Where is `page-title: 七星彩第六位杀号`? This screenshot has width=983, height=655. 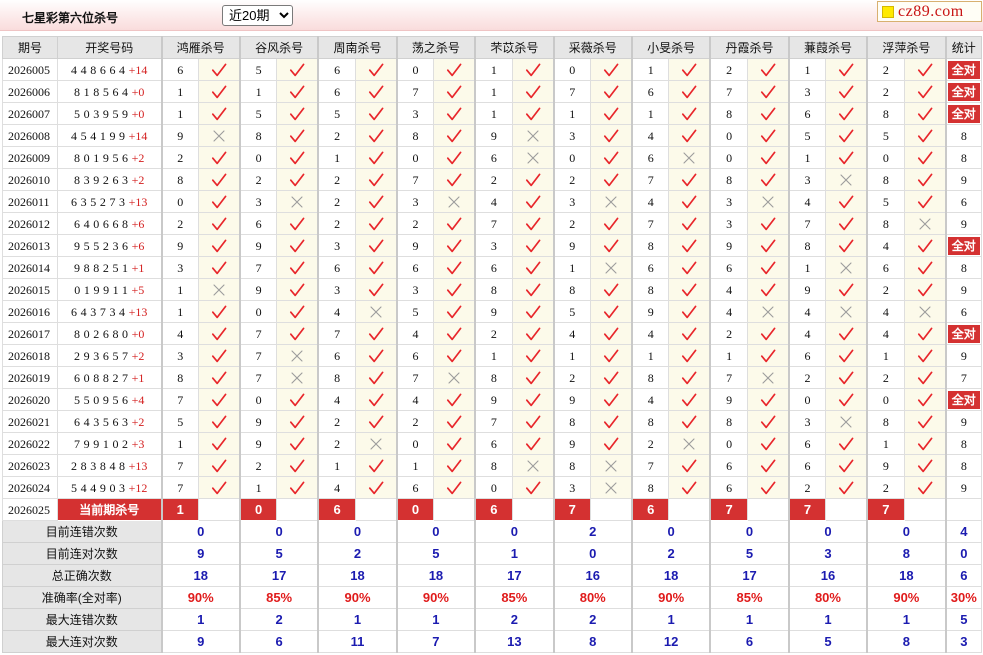 page-title: 七星彩第六位杀号 is located at coordinates (70, 18).